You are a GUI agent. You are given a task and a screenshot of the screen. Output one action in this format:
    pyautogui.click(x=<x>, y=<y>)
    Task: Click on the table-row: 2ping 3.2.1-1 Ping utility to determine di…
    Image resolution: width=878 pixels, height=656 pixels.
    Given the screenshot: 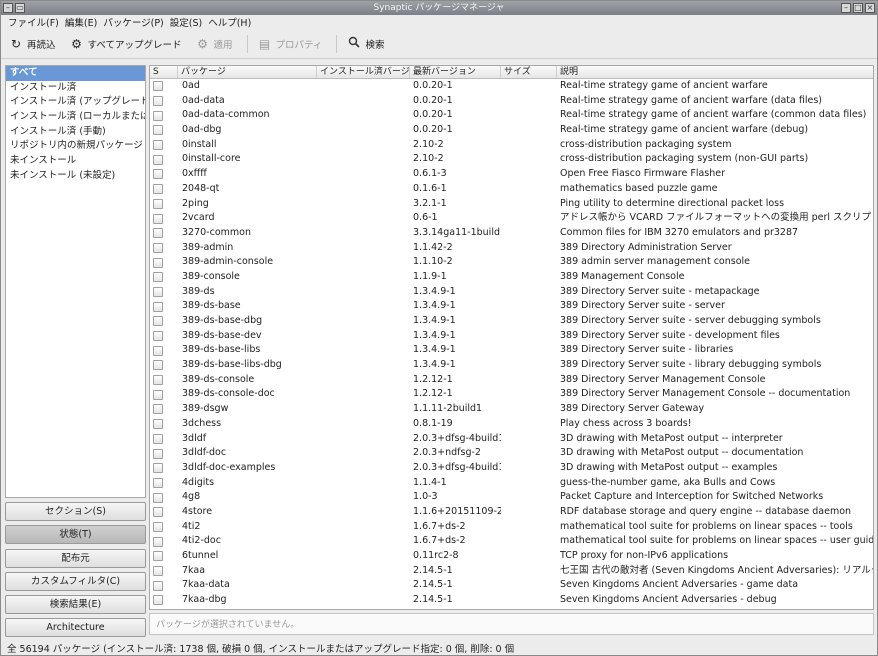 What is the action you would take?
    pyautogui.click(x=511, y=204)
    